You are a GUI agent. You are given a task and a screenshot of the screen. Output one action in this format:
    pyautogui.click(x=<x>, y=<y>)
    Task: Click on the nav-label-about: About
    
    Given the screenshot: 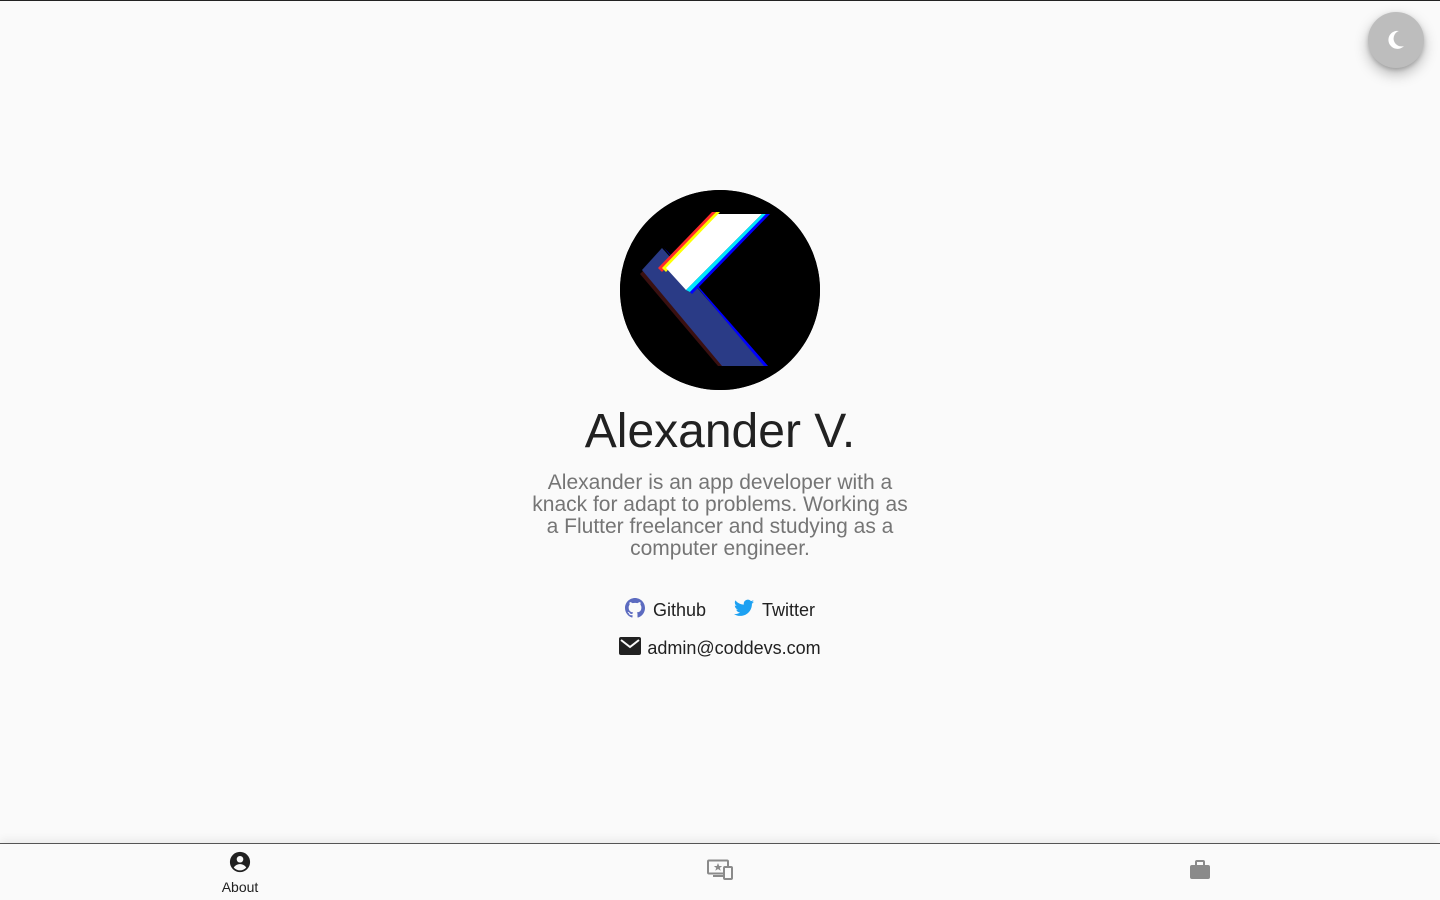 What is the action you would take?
    pyautogui.click(x=240, y=887)
    